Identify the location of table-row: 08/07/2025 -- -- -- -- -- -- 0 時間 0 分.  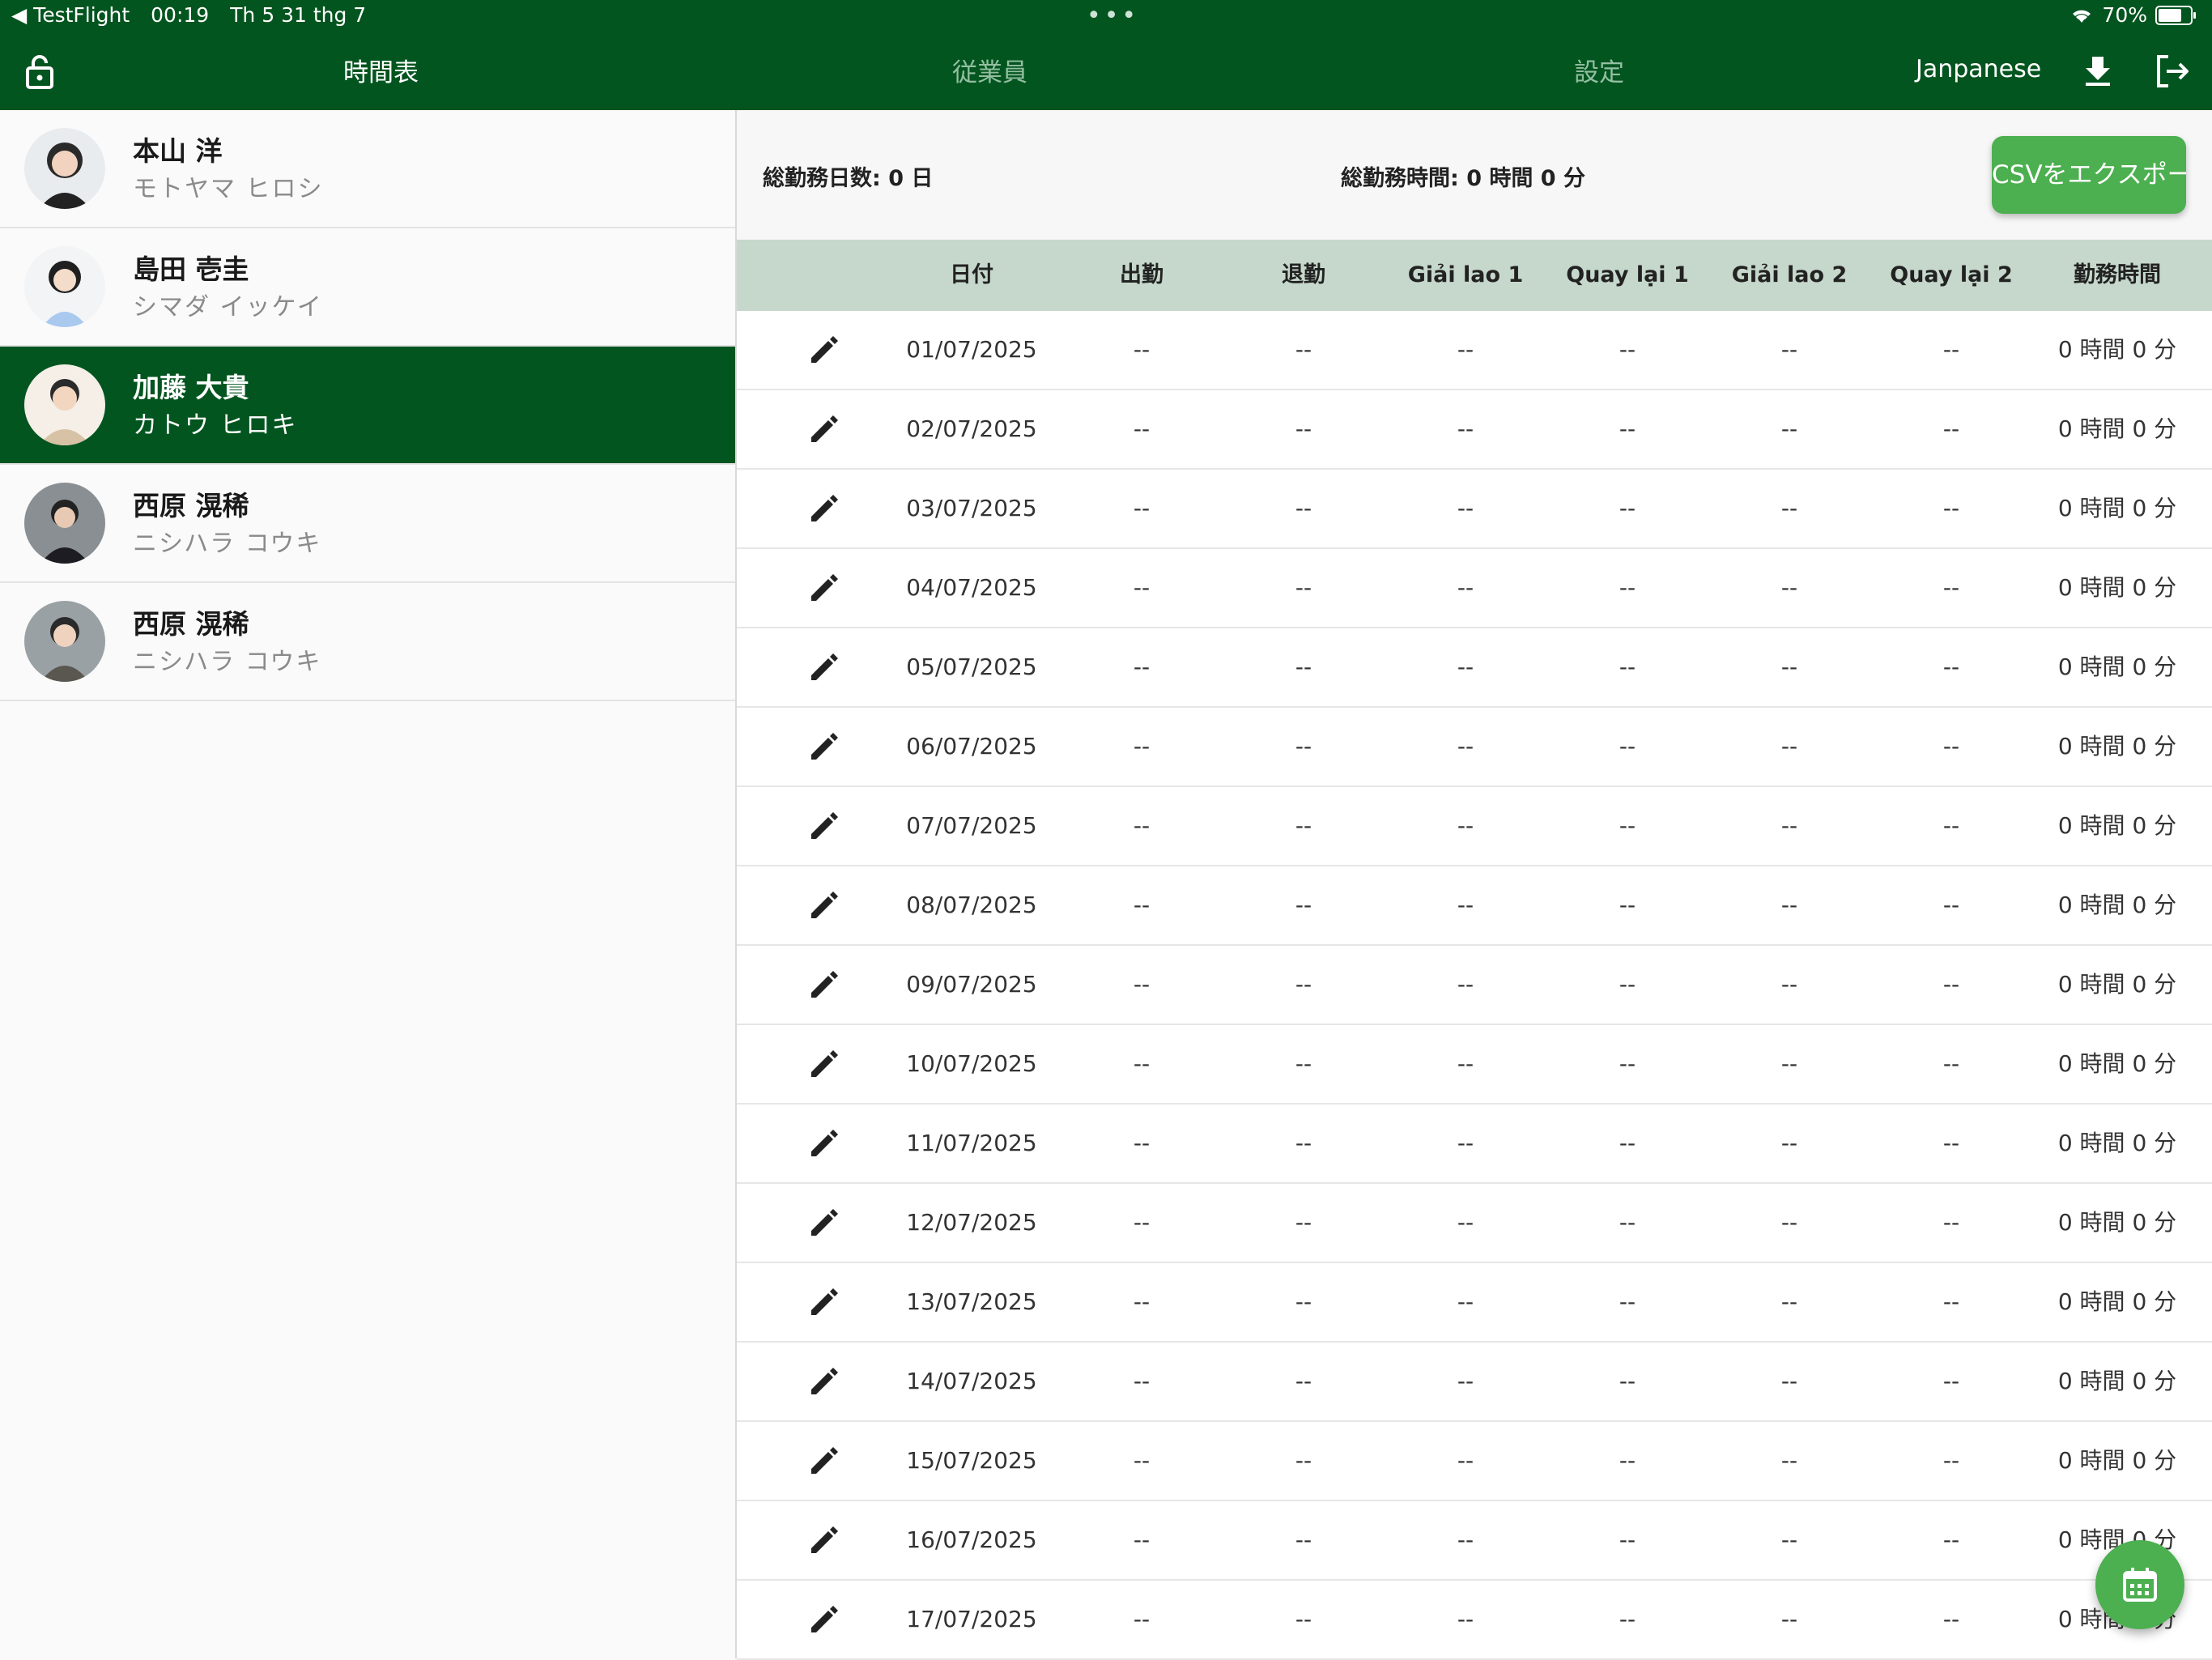
(1474, 906).